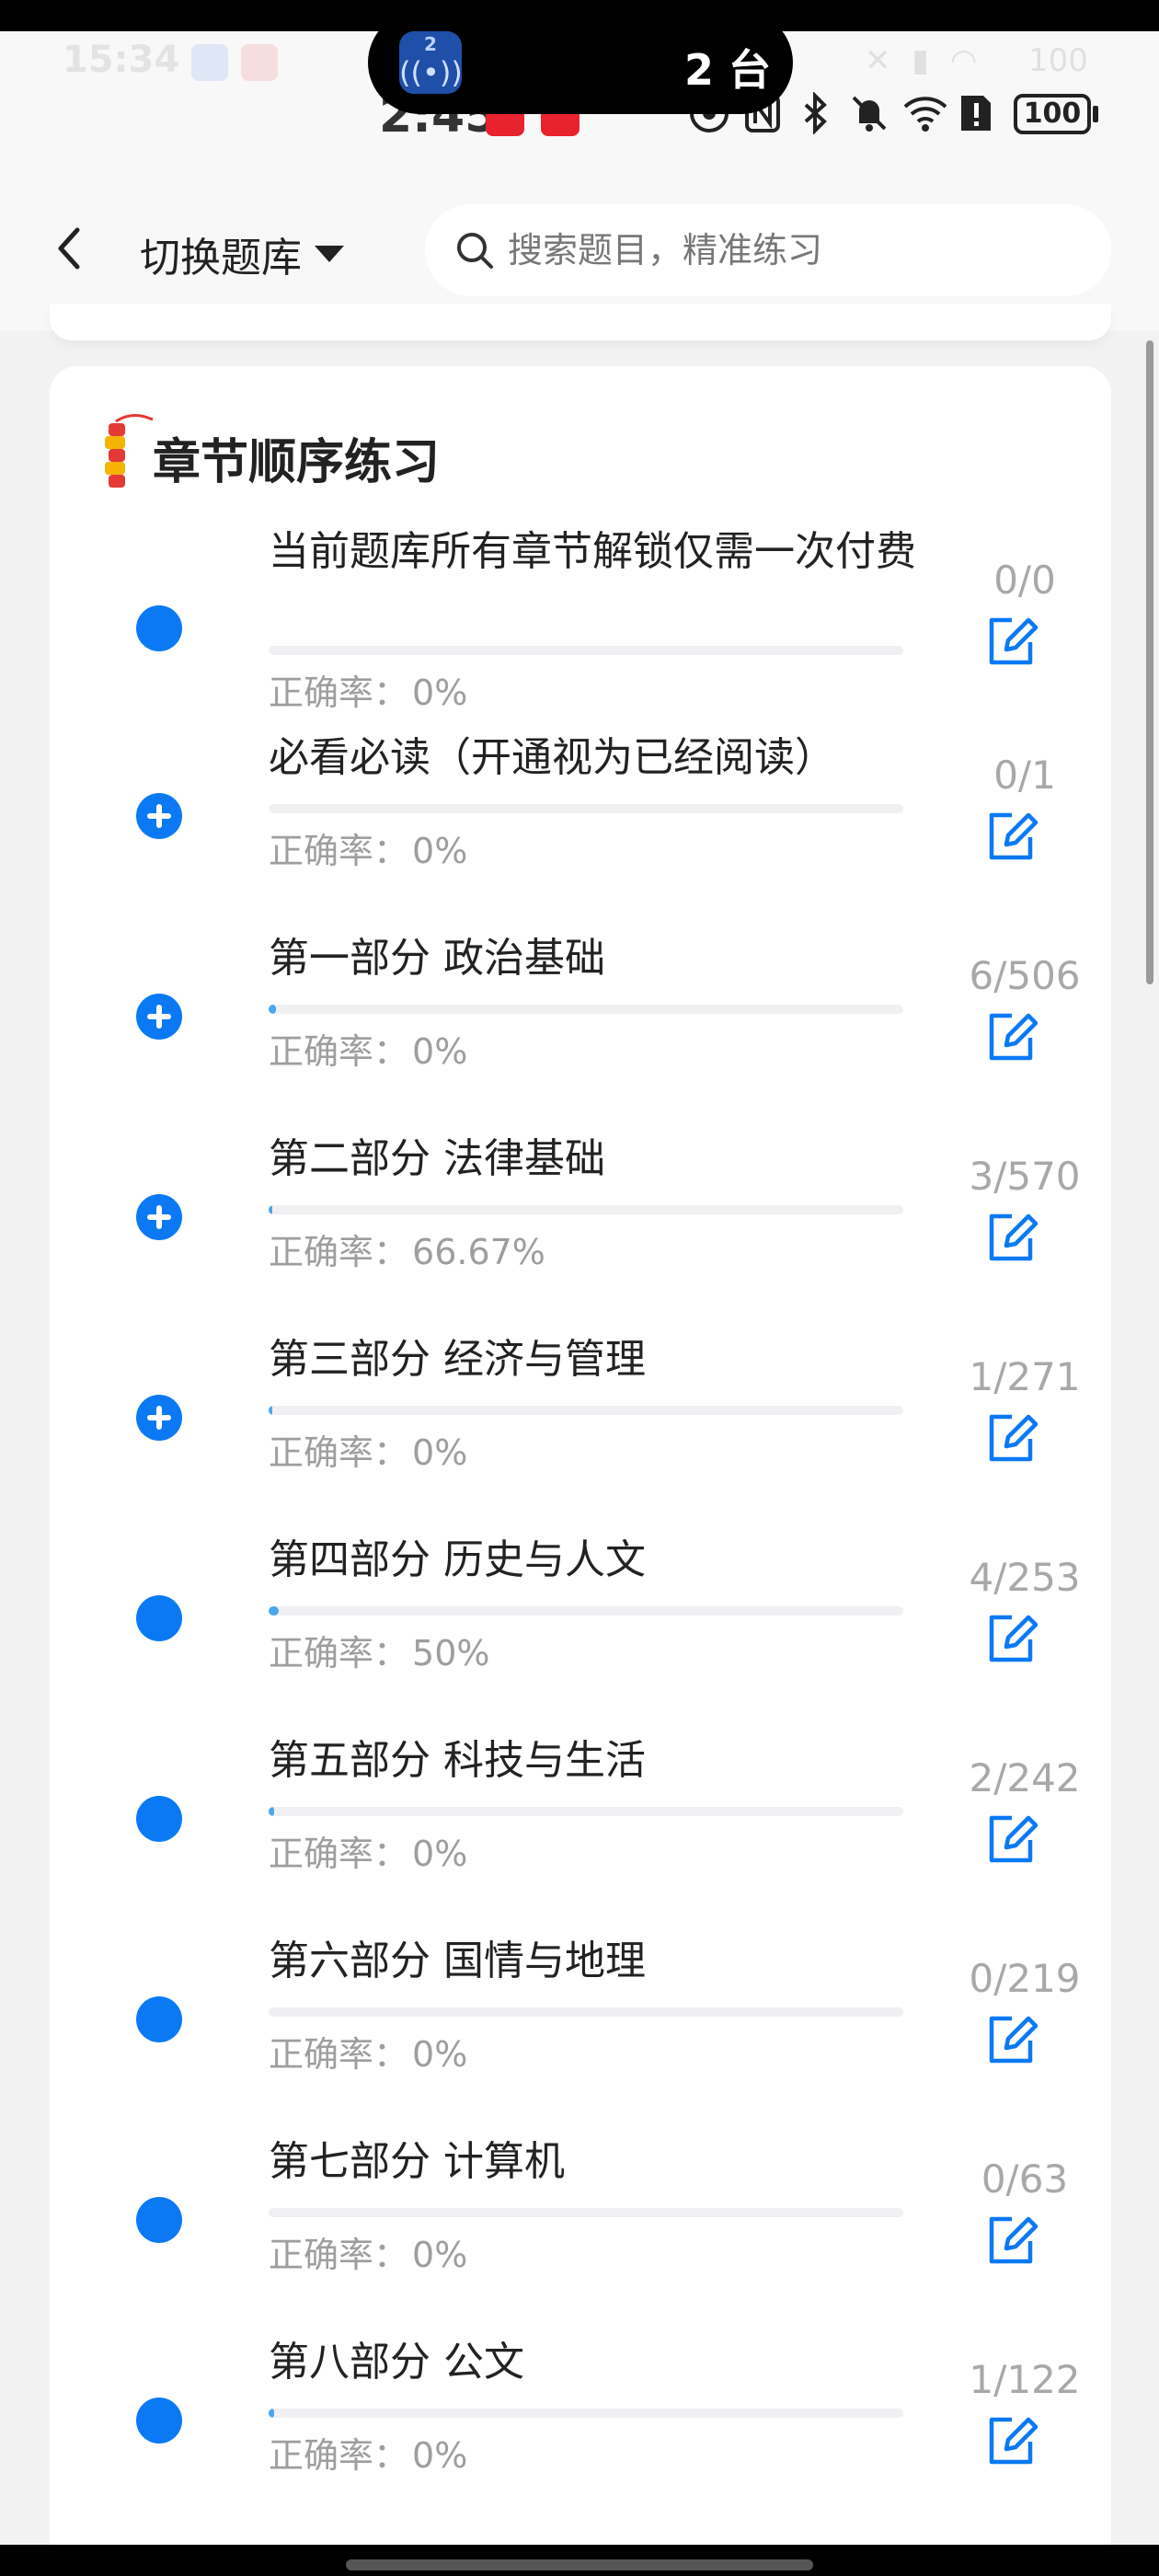 Image resolution: width=1159 pixels, height=2576 pixels. I want to click on bell-muted-icon, so click(869, 113).